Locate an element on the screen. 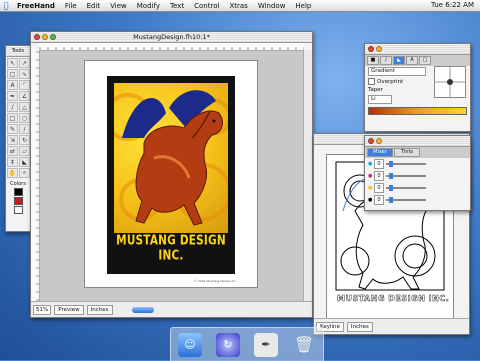  zoom-tool-icon: ⌕ is located at coordinates (24, 173).